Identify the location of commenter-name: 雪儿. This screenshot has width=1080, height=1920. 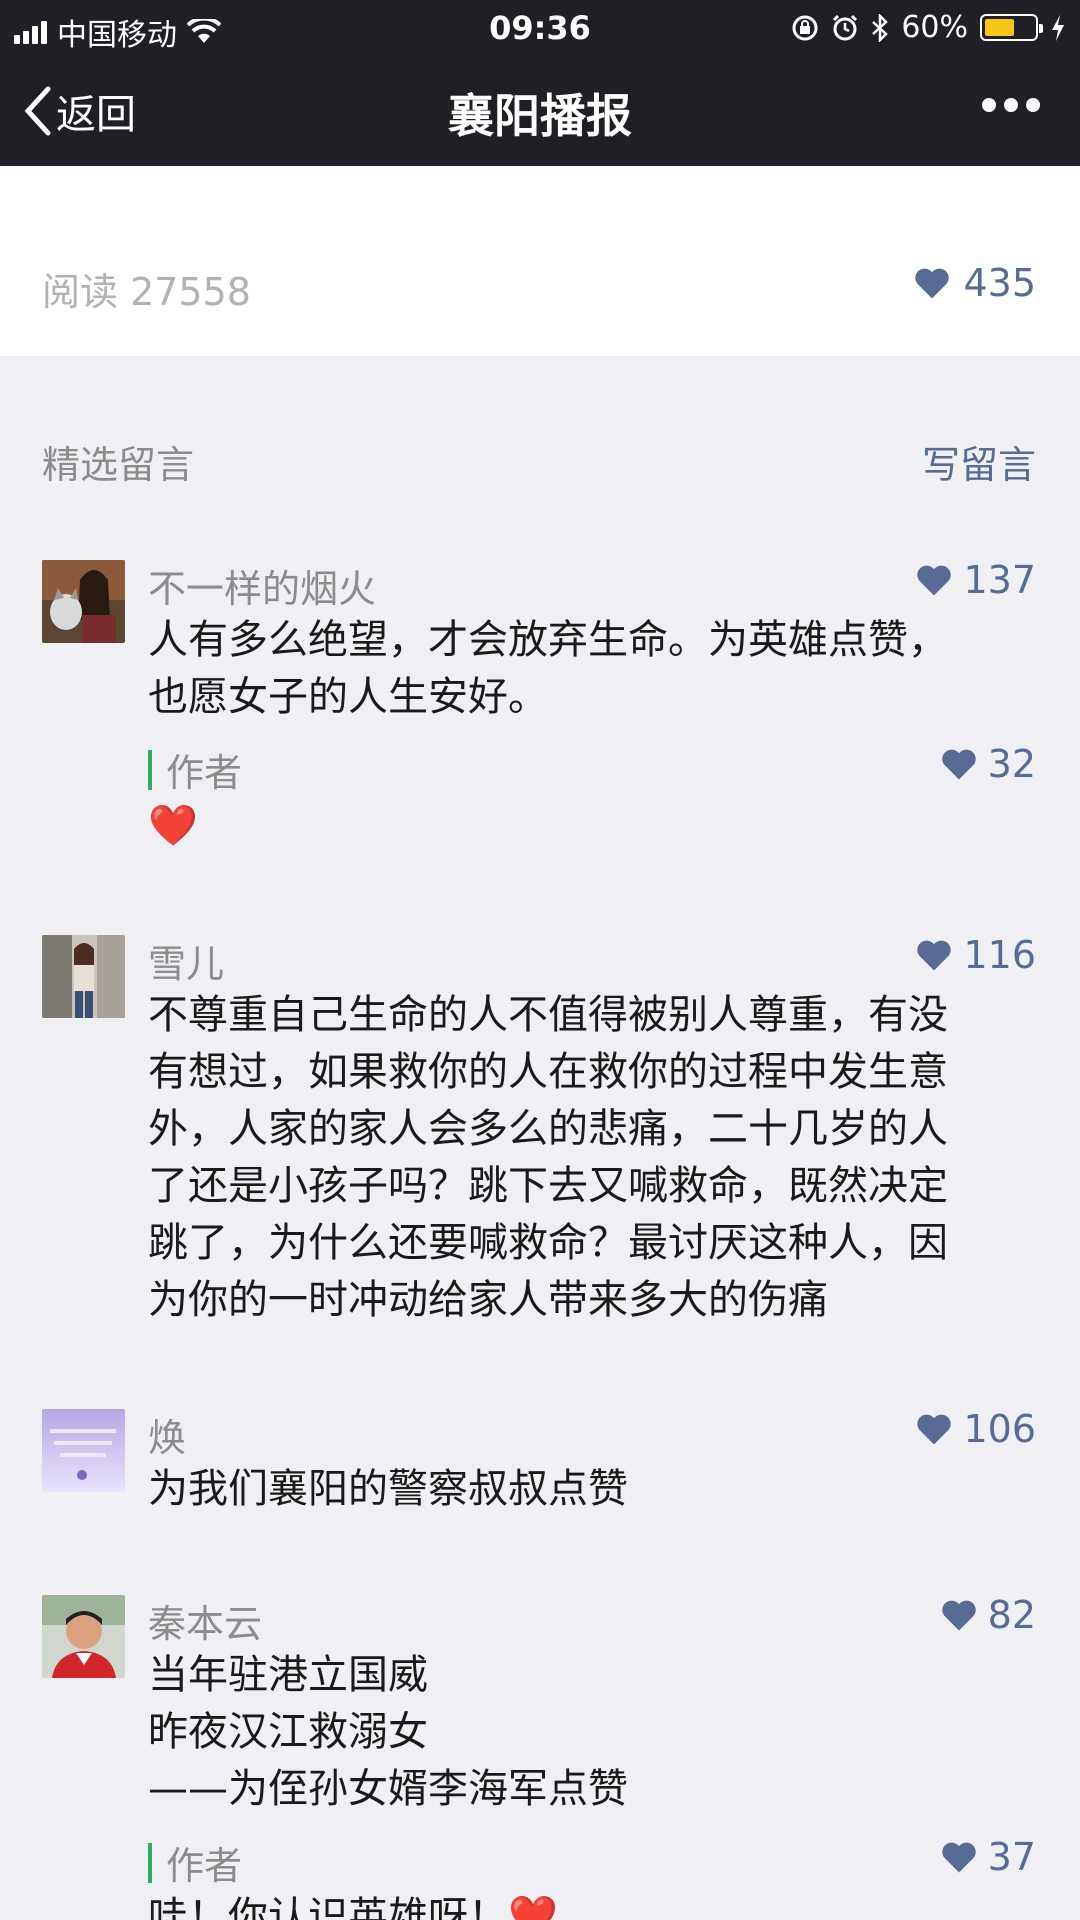
(186, 964).